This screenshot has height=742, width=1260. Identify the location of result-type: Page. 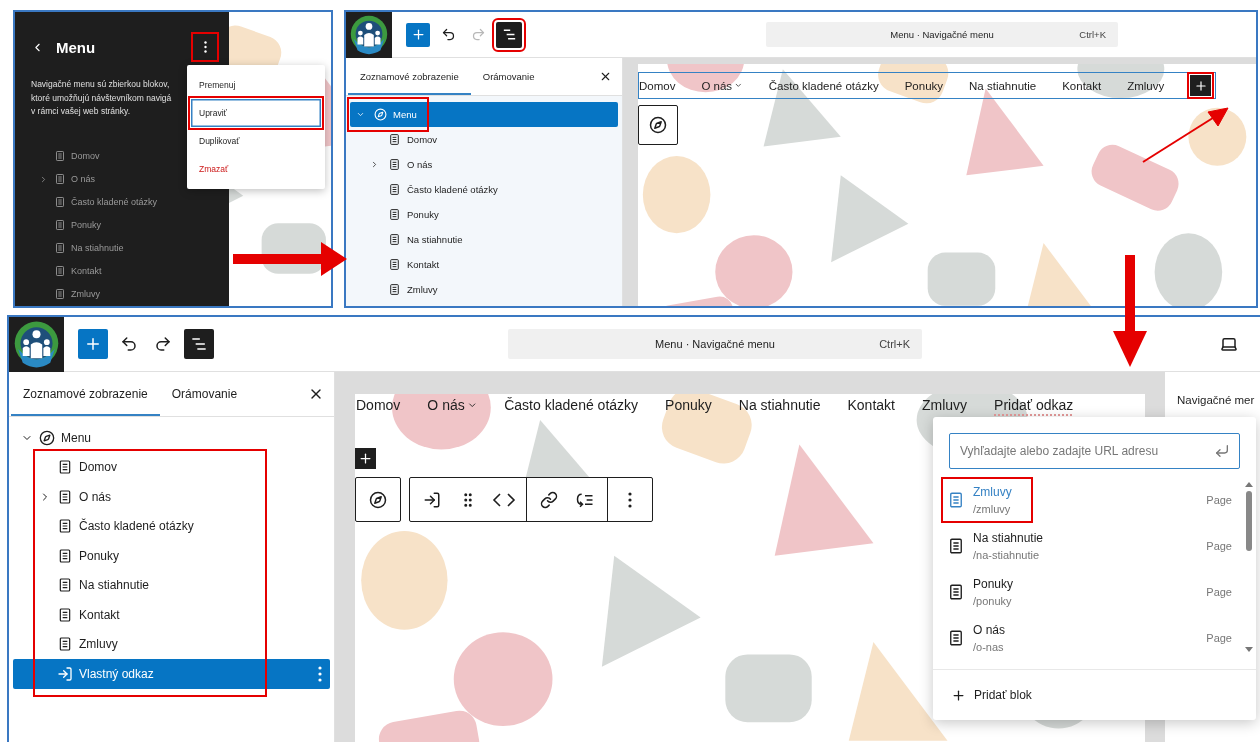
(1219, 592).